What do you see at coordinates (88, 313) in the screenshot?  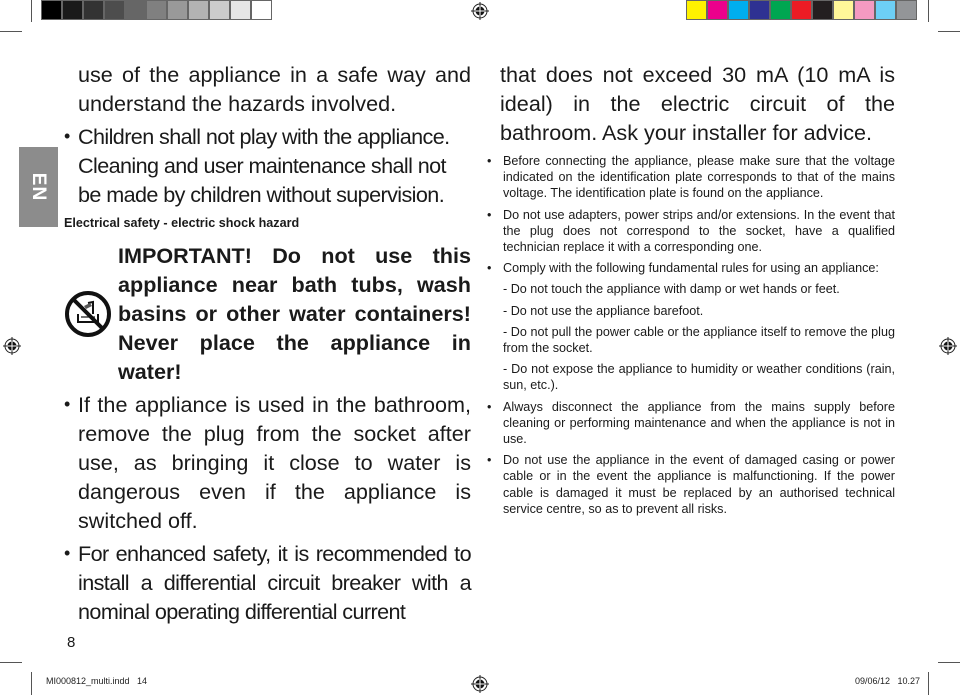 I see `no-water-bath-icon` at bounding box center [88, 313].